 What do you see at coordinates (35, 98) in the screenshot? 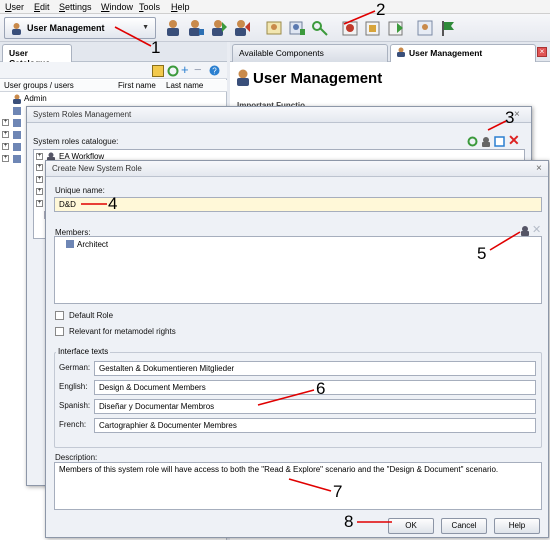
I see `row-label: Admin` at bounding box center [35, 98].